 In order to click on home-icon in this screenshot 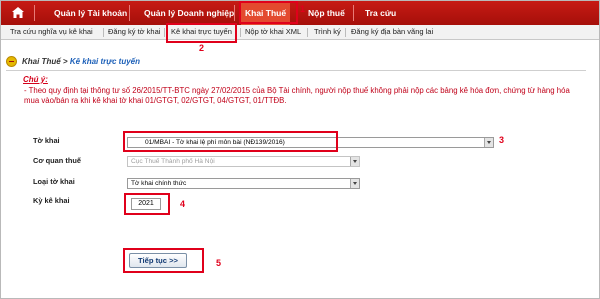, I will do `click(18, 12)`.